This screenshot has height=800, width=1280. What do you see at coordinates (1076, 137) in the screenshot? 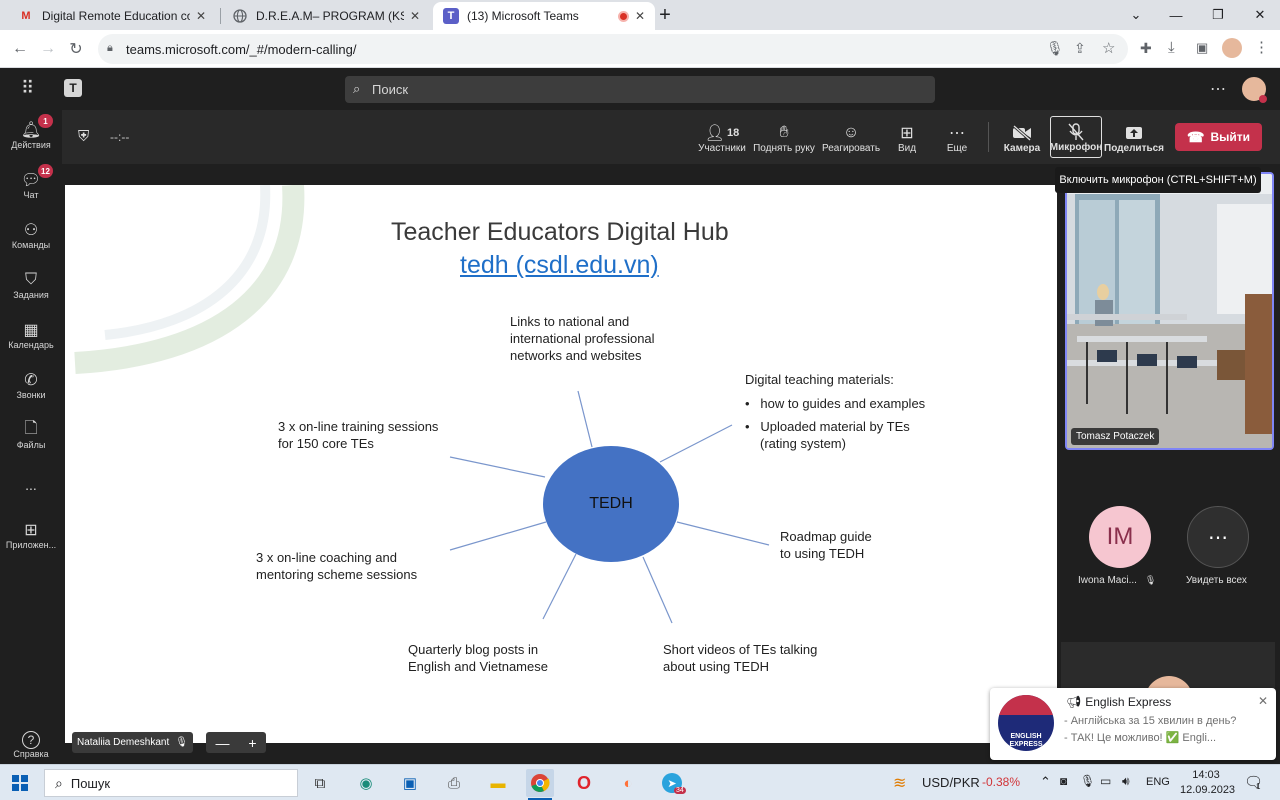
I see `microphone-button: Микрофон` at bounding box center [1076, 137].